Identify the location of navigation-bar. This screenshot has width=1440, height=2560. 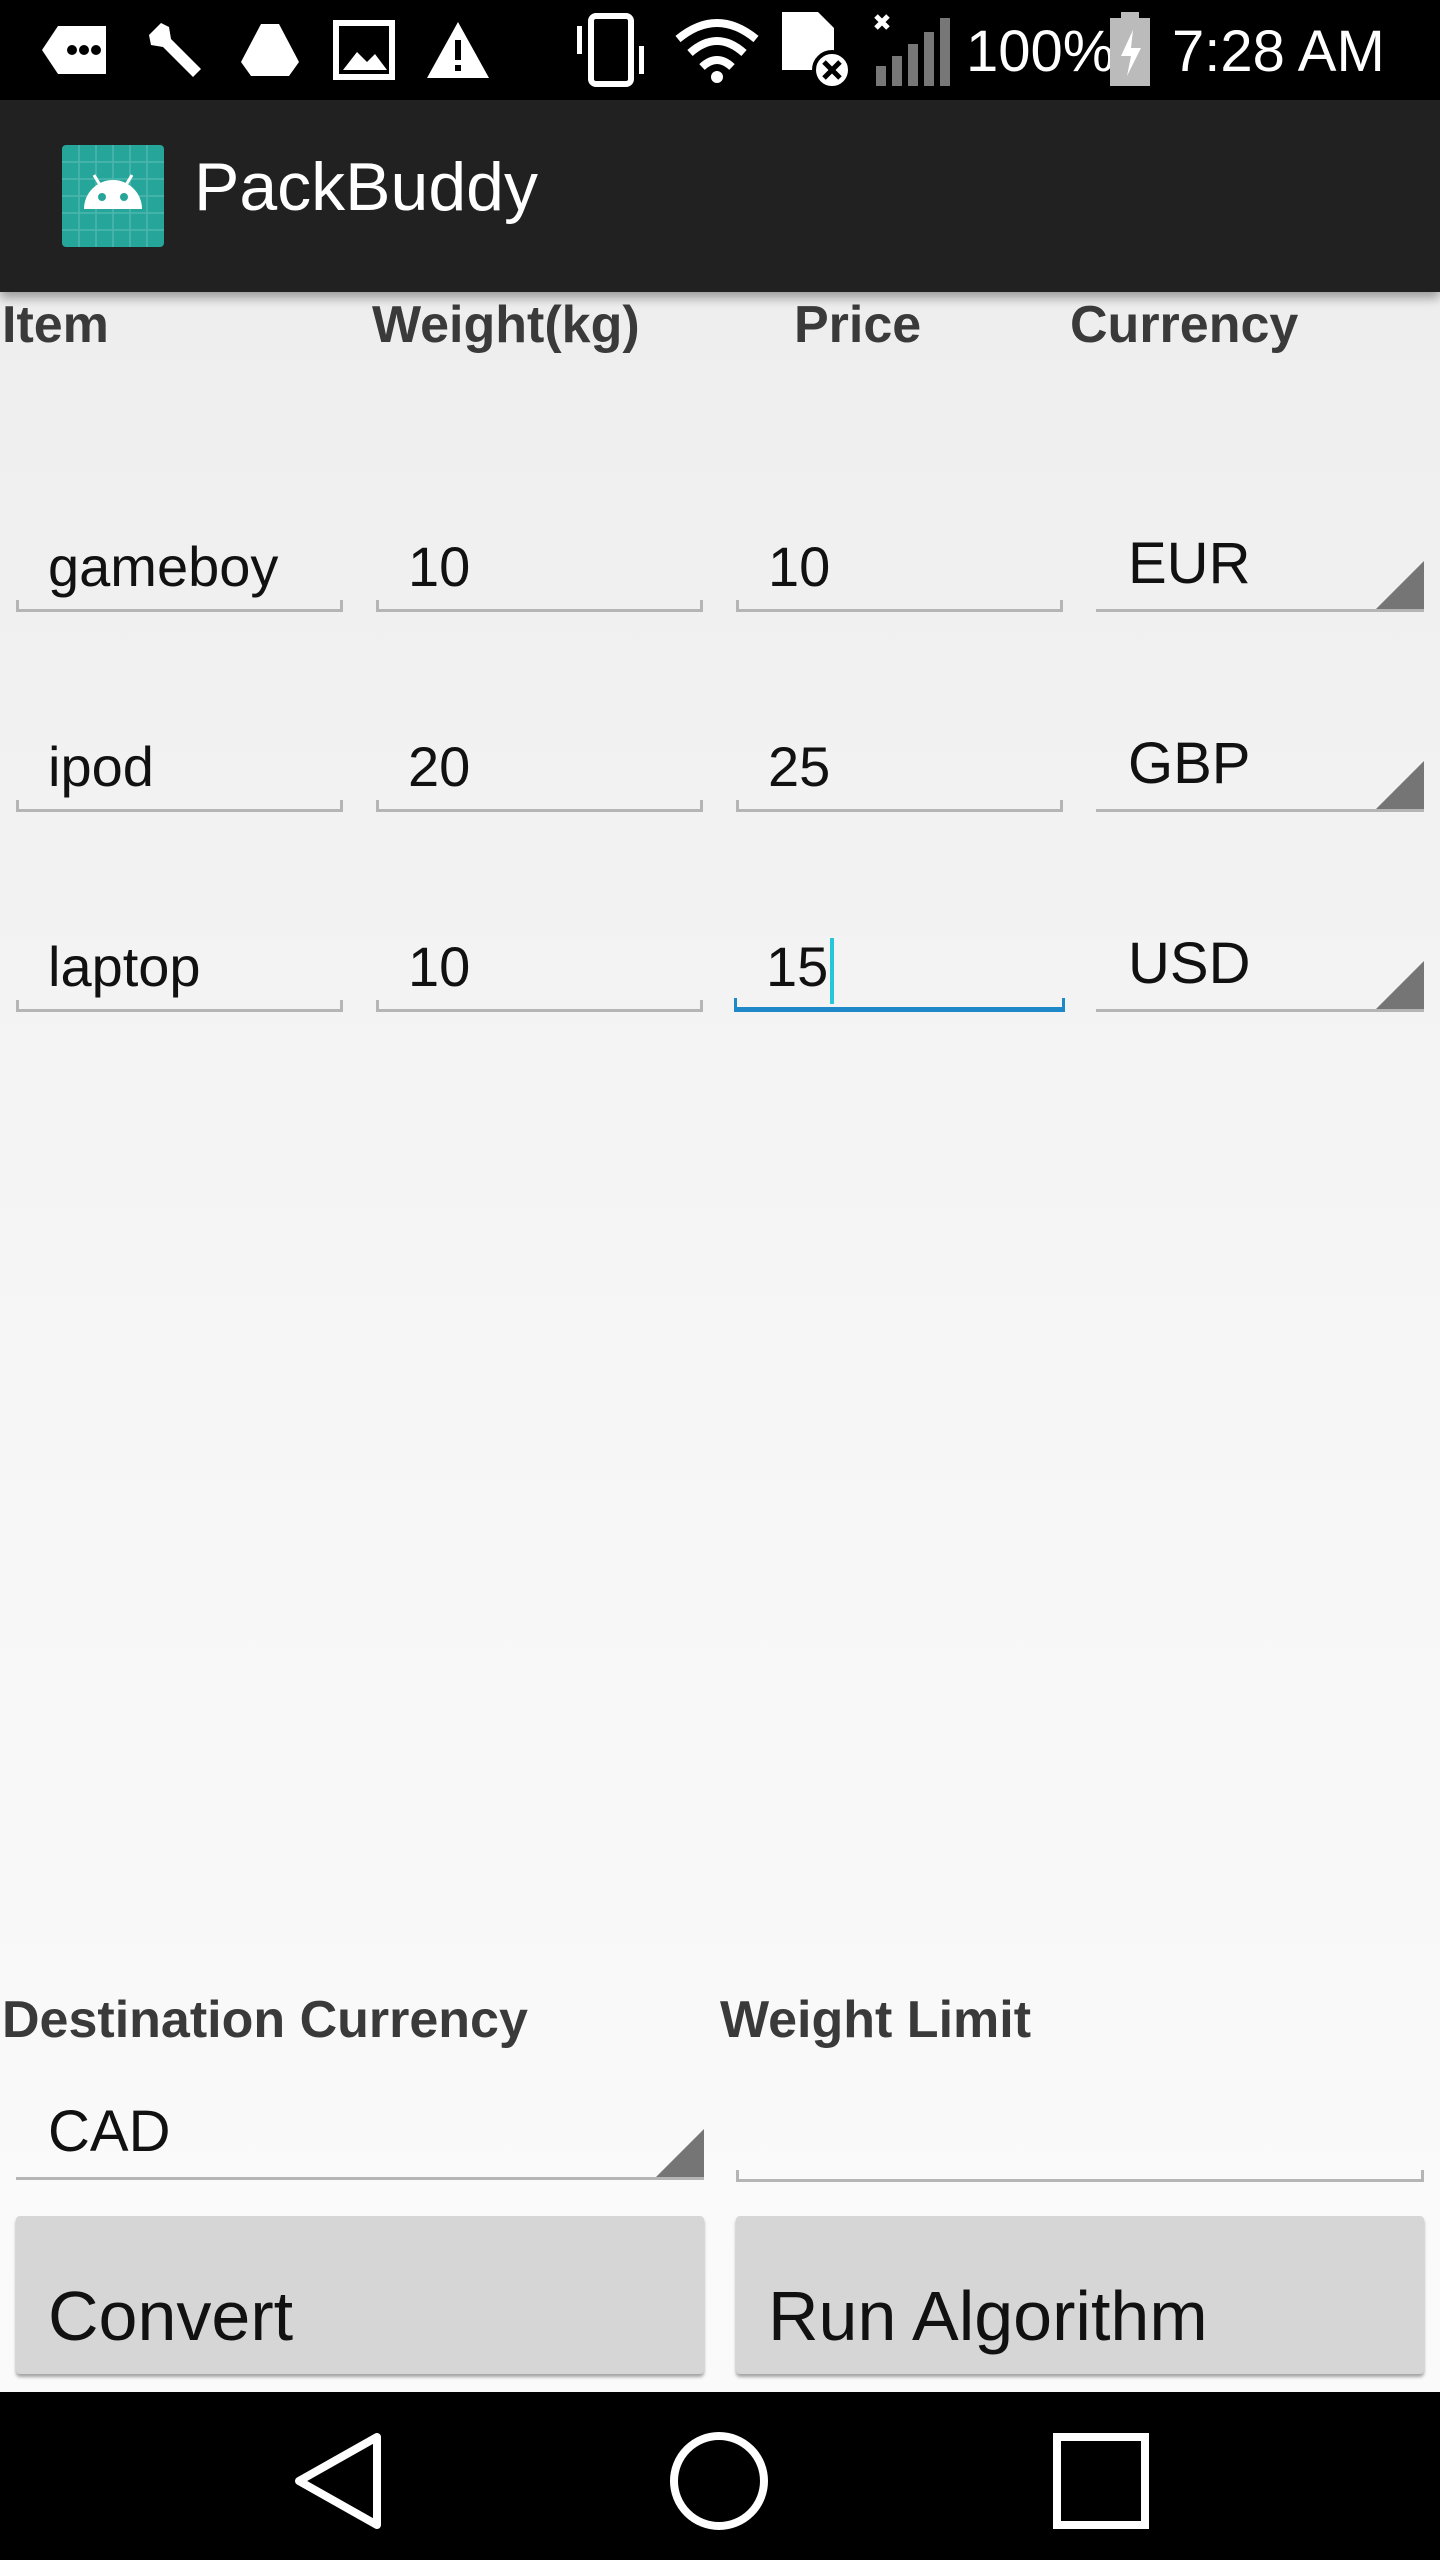
(720, 2476).